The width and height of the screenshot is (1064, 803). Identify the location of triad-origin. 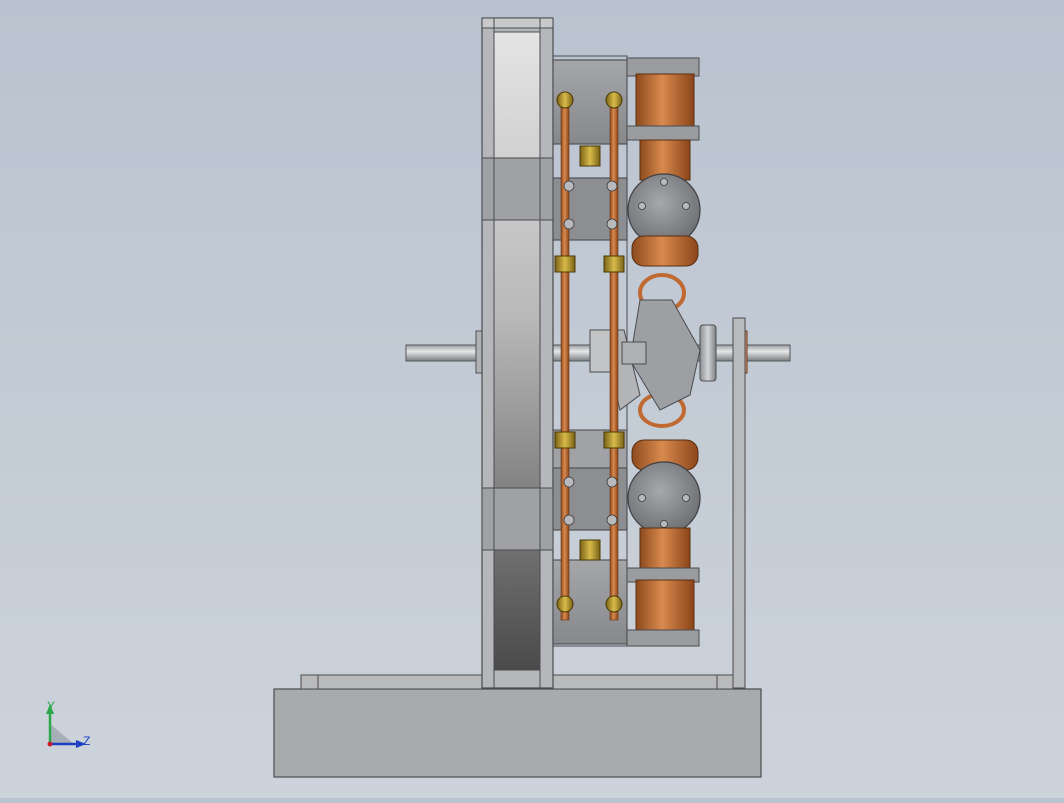
(50, 744).